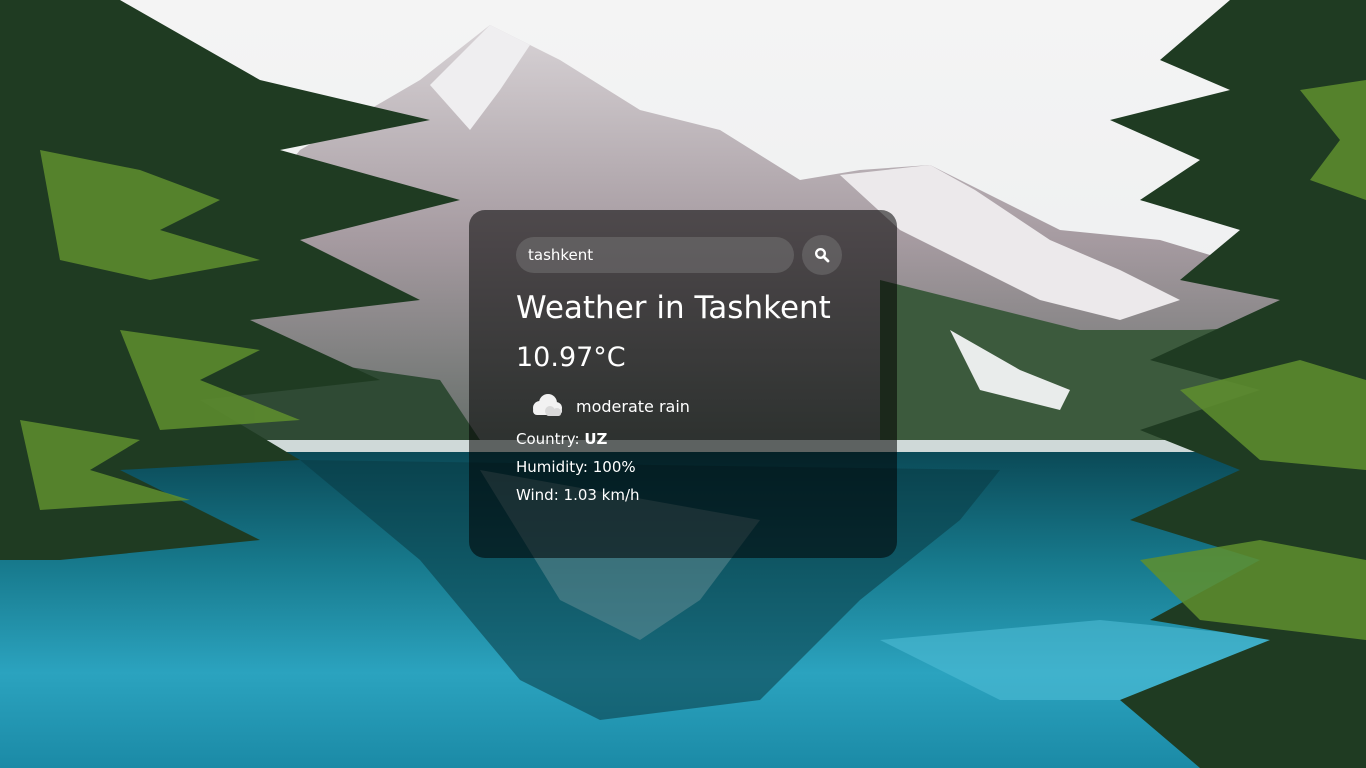 The width and height of the screenshot is (1366, 768). What do you see at coordinates (547, 404) in the screenshot?
I see `cloud-rain-icon` at bounding box center [547, 404].